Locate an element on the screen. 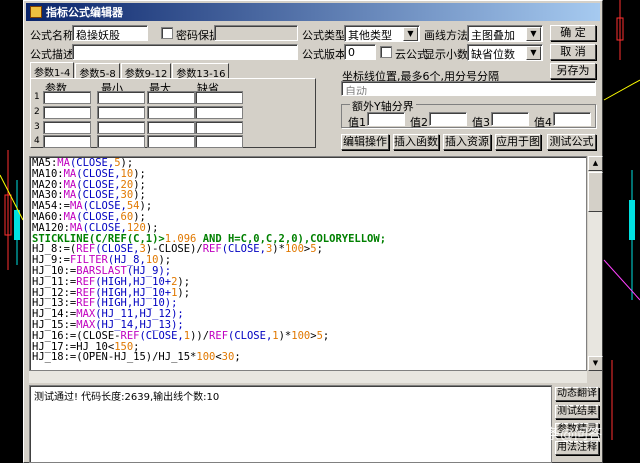 The width and height of the screenshot is (640, 463). test-result-button: 测试结果 is located at coordinates (577, 412).